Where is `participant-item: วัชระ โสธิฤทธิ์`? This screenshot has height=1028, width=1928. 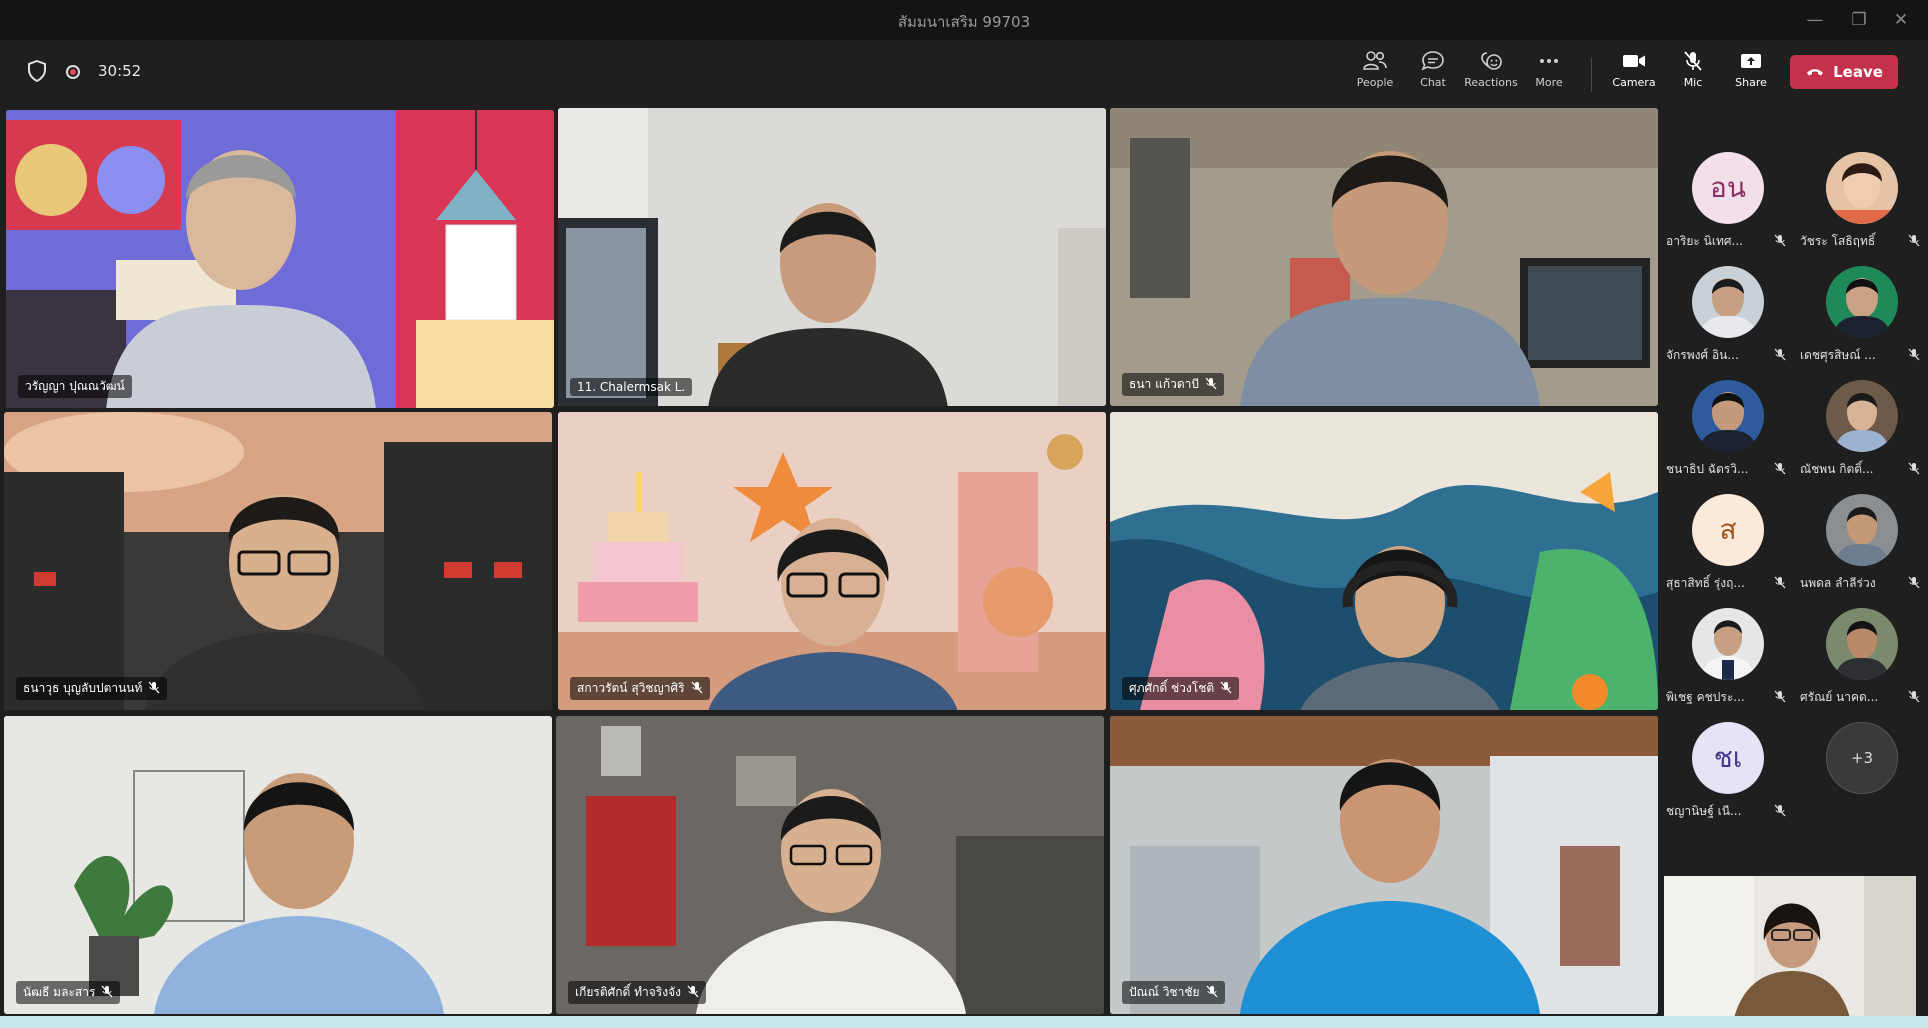 participant-item: วัชระ โสธิฤทธิ์ is located at coordinates (1860, 207).